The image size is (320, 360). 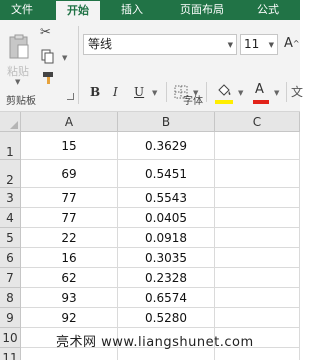 What do you see at coordinates (10, 354) in the screenshot?
I see `row-header: 11` at bounding box center [10, 354].